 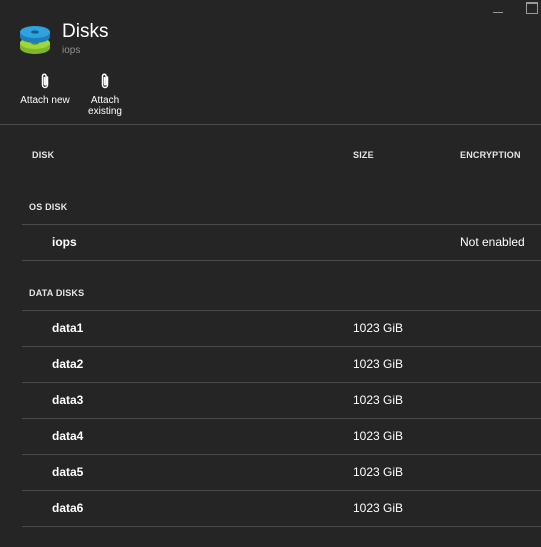 I want to click on data-disk-row: data2 1023 GiB, so click(x=281, y=364).